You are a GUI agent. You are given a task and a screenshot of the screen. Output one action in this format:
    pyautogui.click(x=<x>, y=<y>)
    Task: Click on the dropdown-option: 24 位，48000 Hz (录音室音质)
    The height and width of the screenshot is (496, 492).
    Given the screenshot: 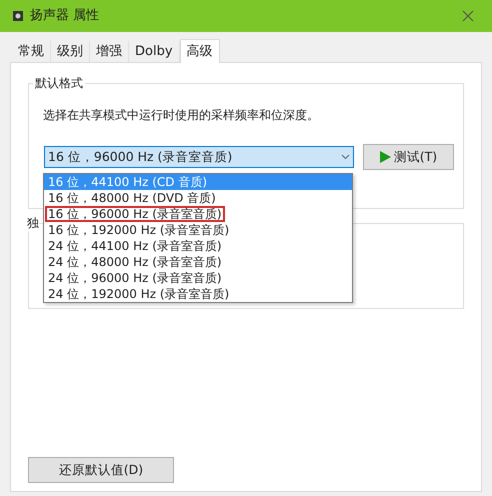 What is the action you would take?
    pyautogui.click(x=198, y=262)
    